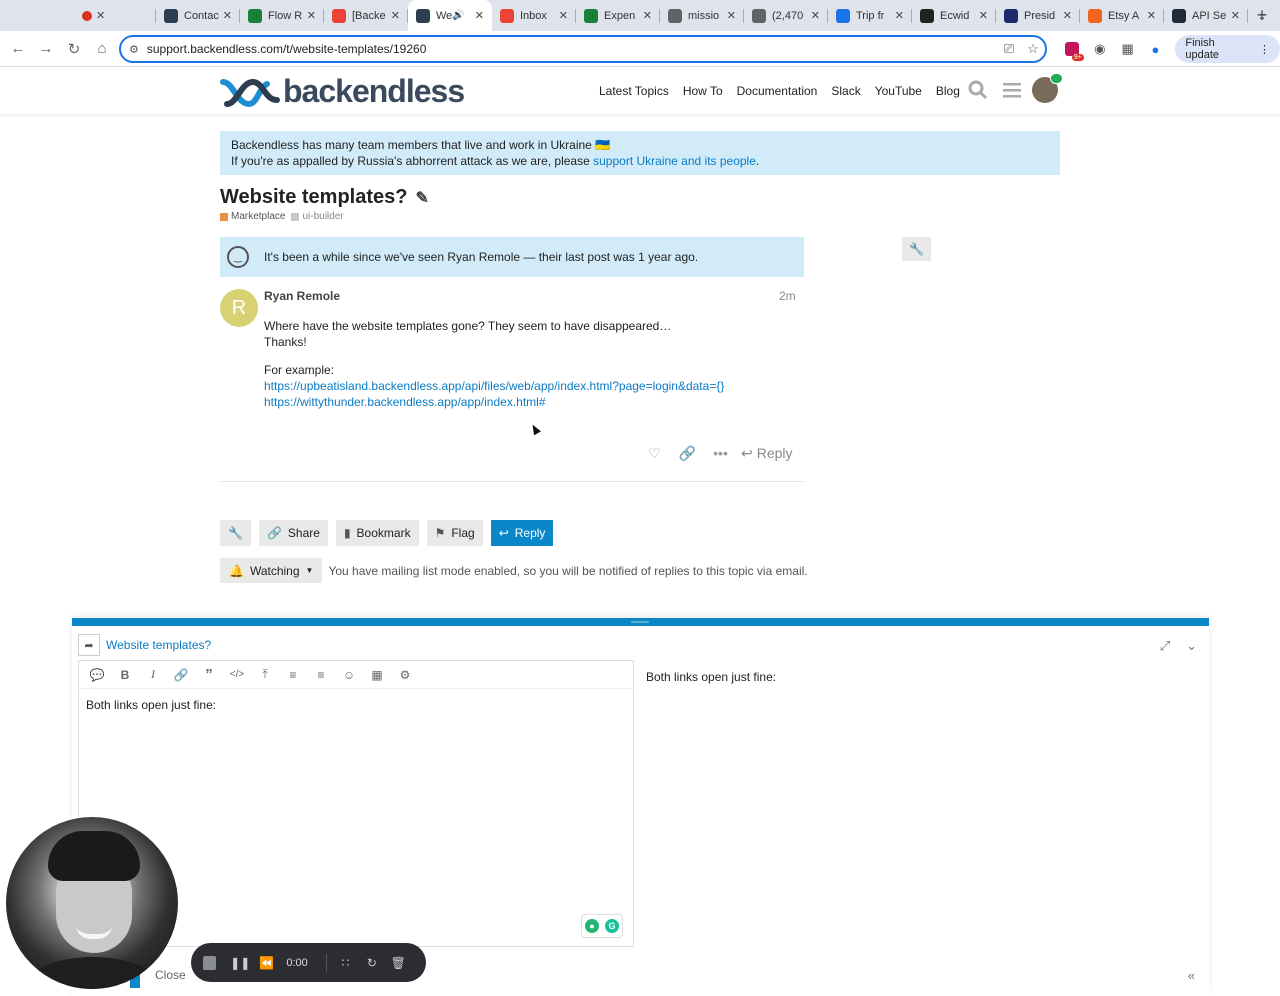 The image size is (1280, 996). What do you see at coordinates (1191, 975) in the screenshot?
I see `collapse-preview-icon: «` at bounding box center [1191, 975].